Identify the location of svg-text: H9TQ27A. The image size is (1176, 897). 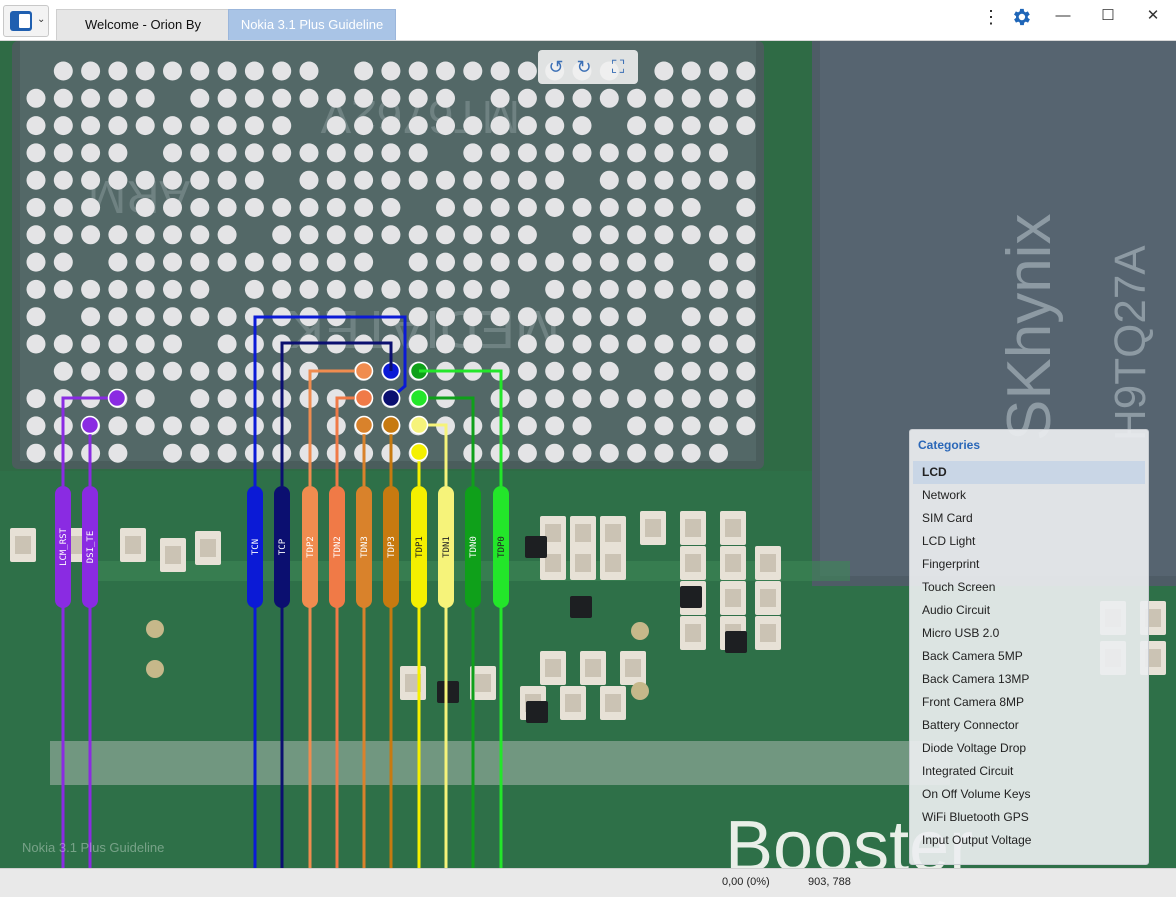
(1130, 343).